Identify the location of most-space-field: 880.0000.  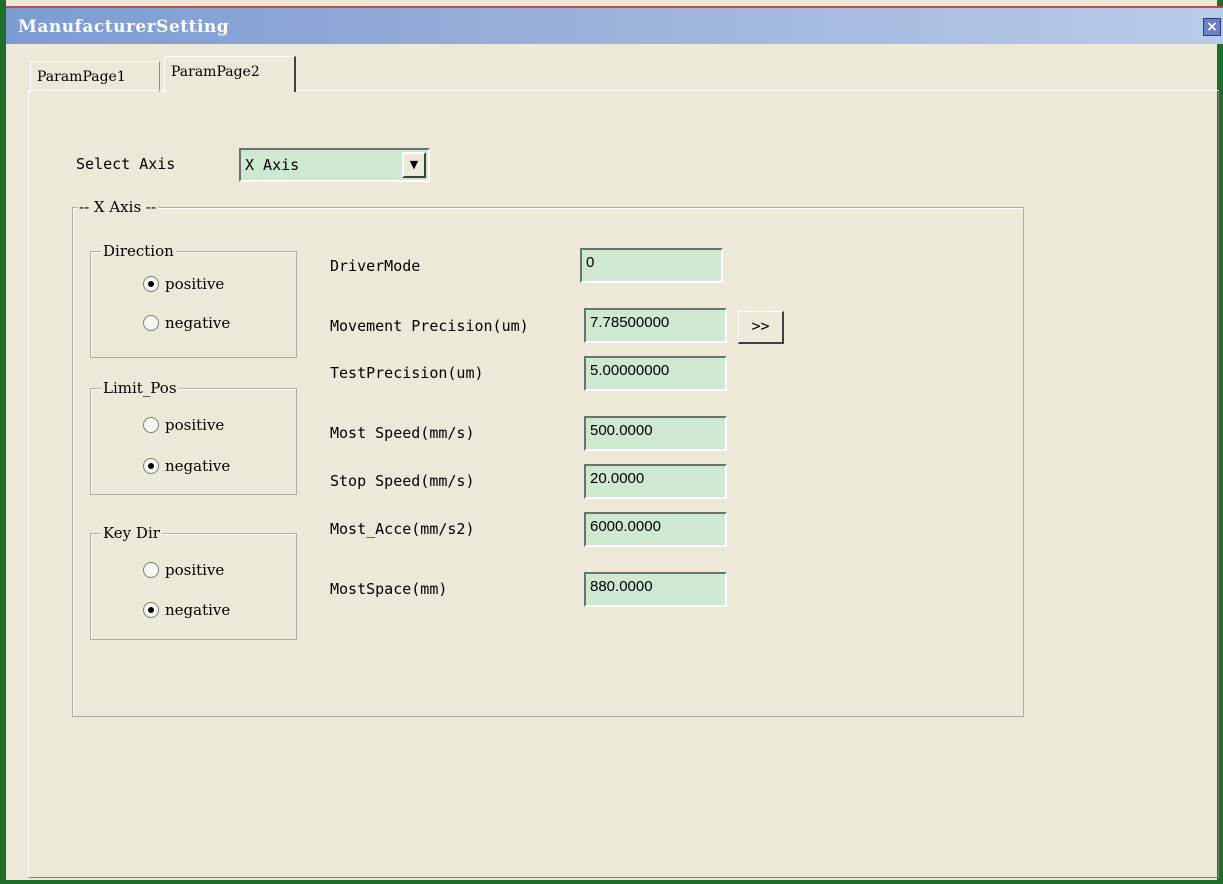
(655, 589).